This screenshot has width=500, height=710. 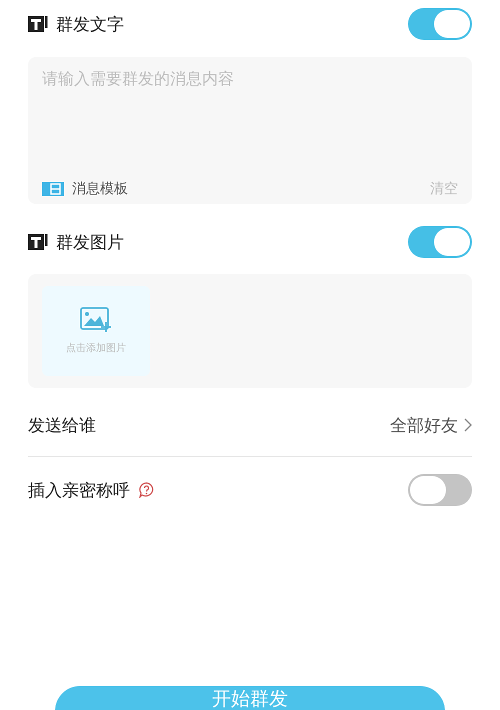 I want to click on template-label: 消息模板, so click(x=100, y=189).